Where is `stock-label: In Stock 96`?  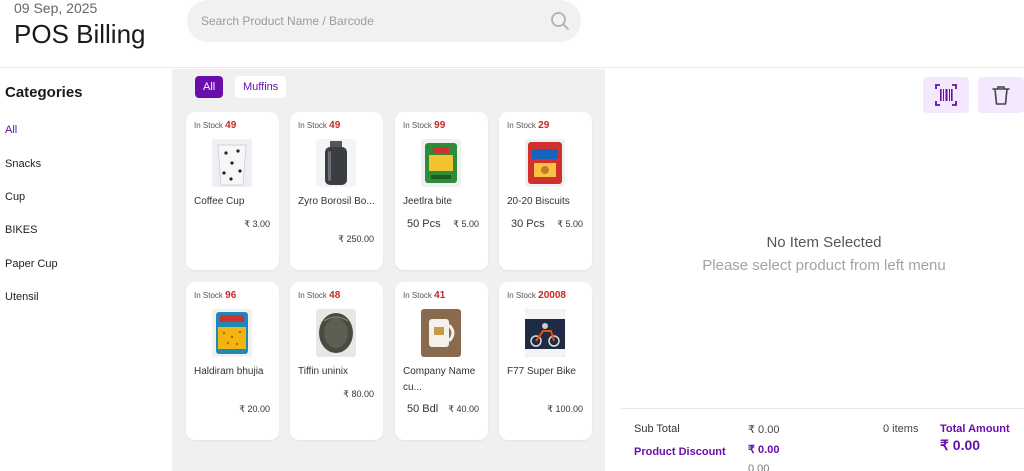
stock-label: In Stock 96 is located at coordinates (215, 295).